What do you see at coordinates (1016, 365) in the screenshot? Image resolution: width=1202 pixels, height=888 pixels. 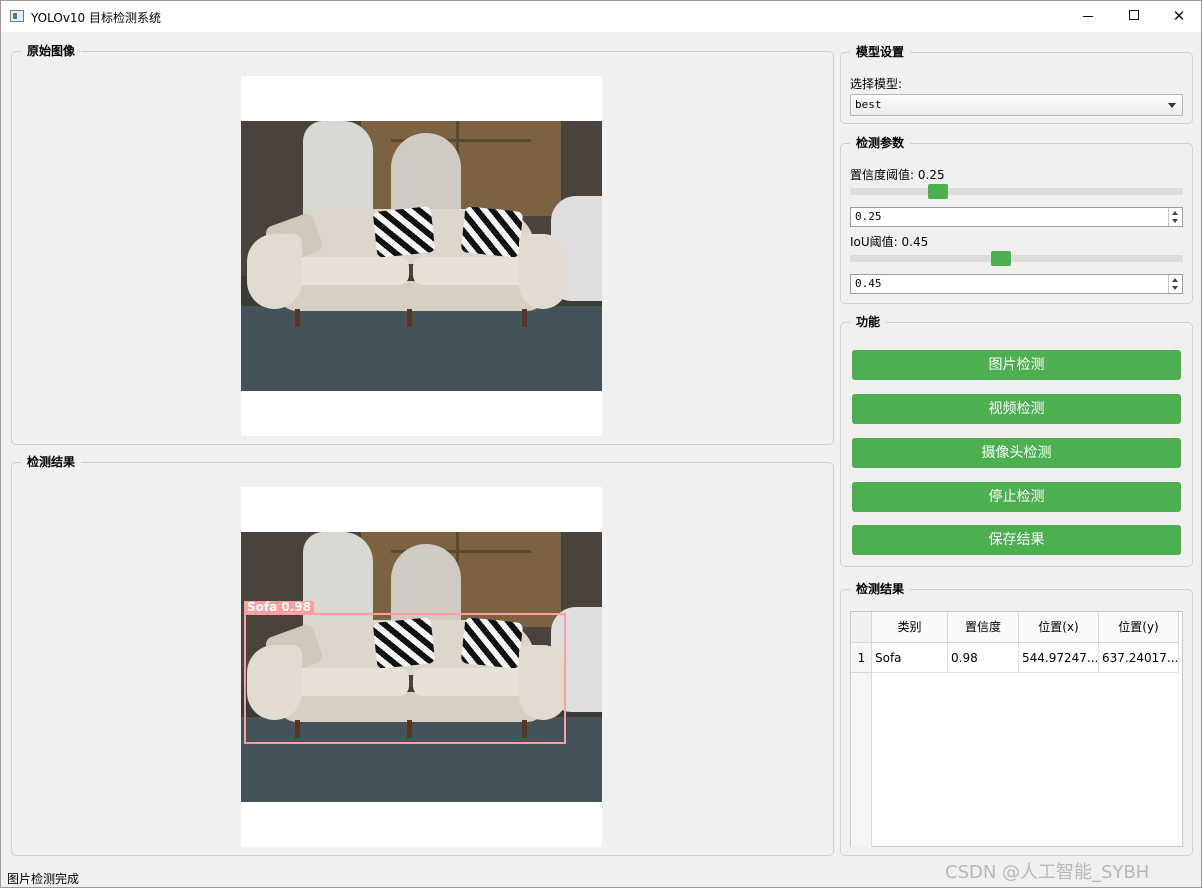 I see `image-detect-button: 图片检测` at bounding box center [1016, 365].